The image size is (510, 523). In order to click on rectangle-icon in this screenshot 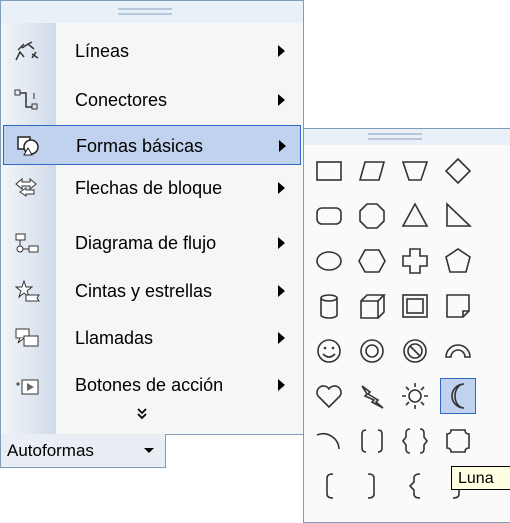, I will do `click(329, 171)`.